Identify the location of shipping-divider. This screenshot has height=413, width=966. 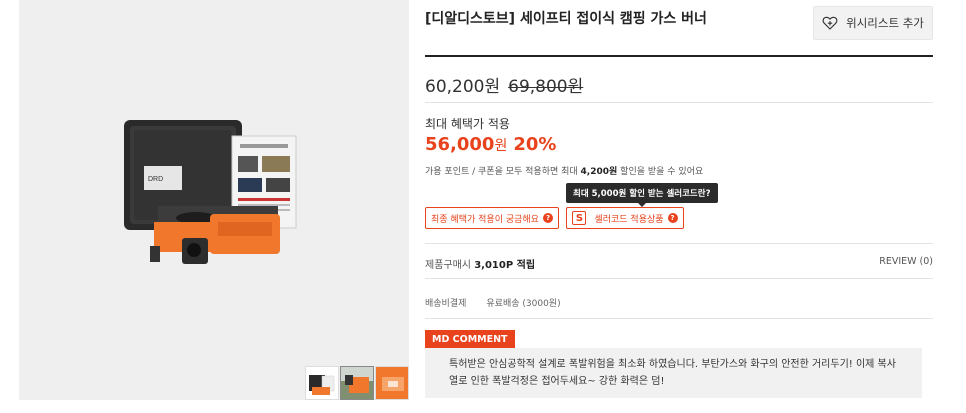
(679, 318).